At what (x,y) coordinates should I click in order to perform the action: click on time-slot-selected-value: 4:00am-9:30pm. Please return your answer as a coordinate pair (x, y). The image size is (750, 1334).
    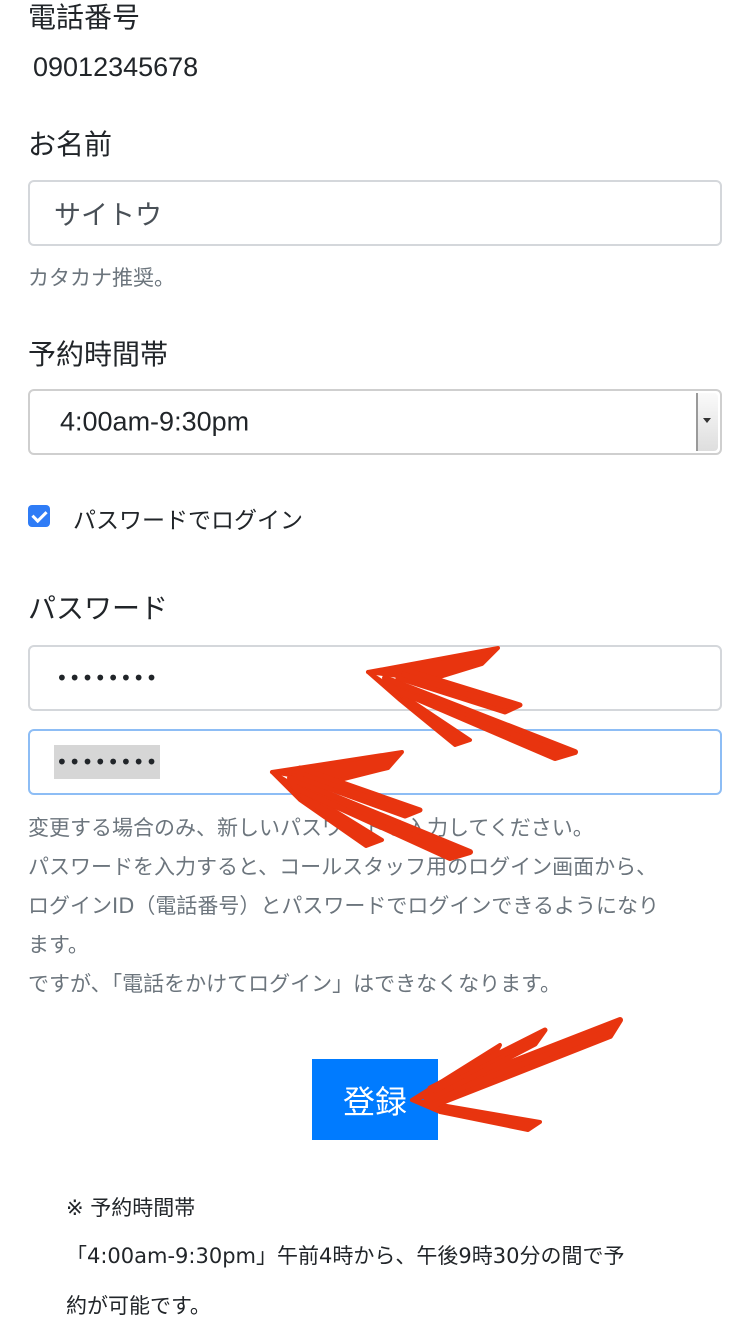
    Looking at the image, I should click on (155, 421).